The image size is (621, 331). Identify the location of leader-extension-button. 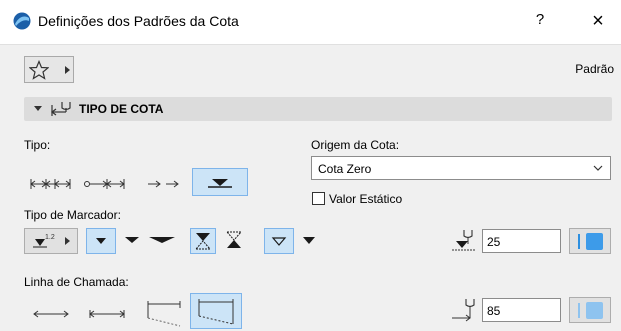
(107, 310).